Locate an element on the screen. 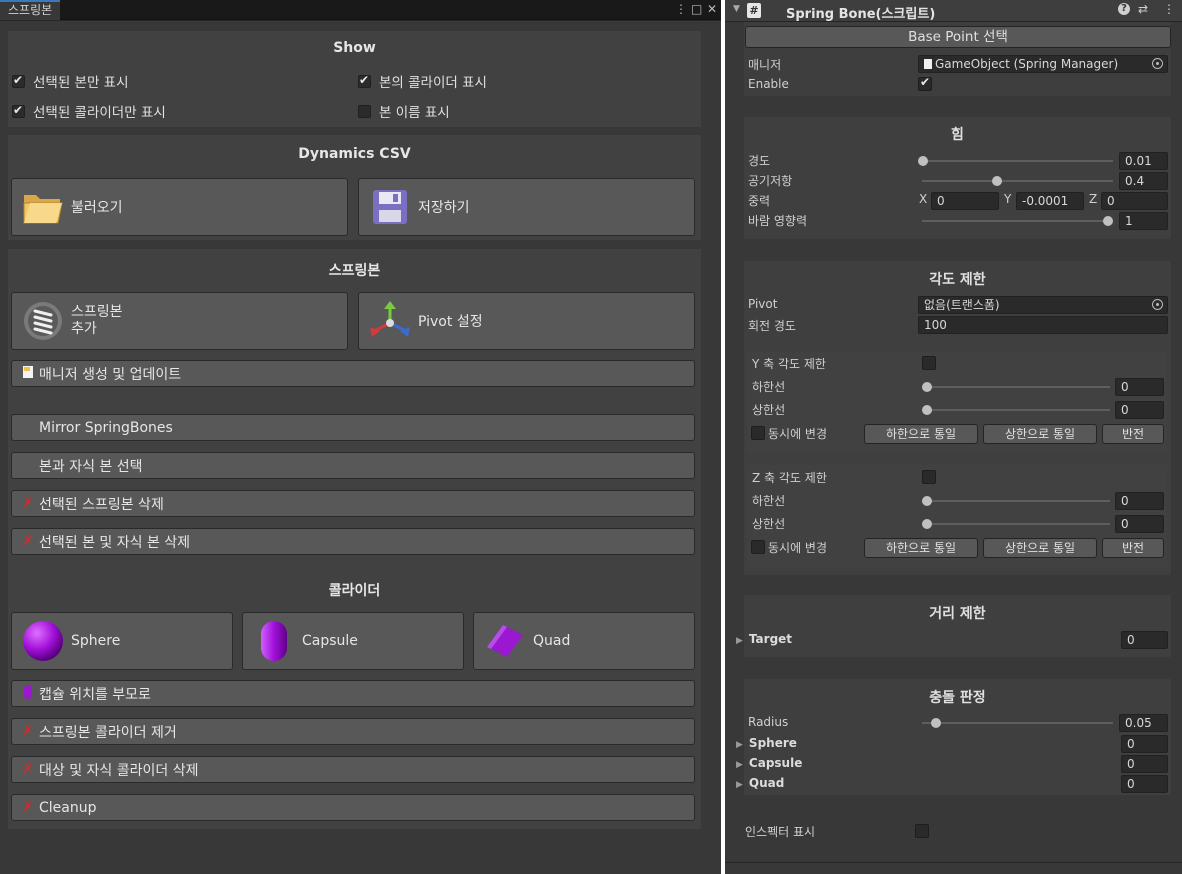 The image size is (1182, 874). drag-slider-knob is located at coordinates (997, 181).